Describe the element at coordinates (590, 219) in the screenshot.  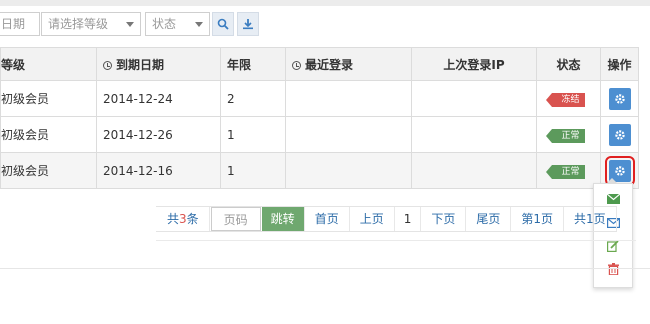
I see `page-total: 共1页` at that location.